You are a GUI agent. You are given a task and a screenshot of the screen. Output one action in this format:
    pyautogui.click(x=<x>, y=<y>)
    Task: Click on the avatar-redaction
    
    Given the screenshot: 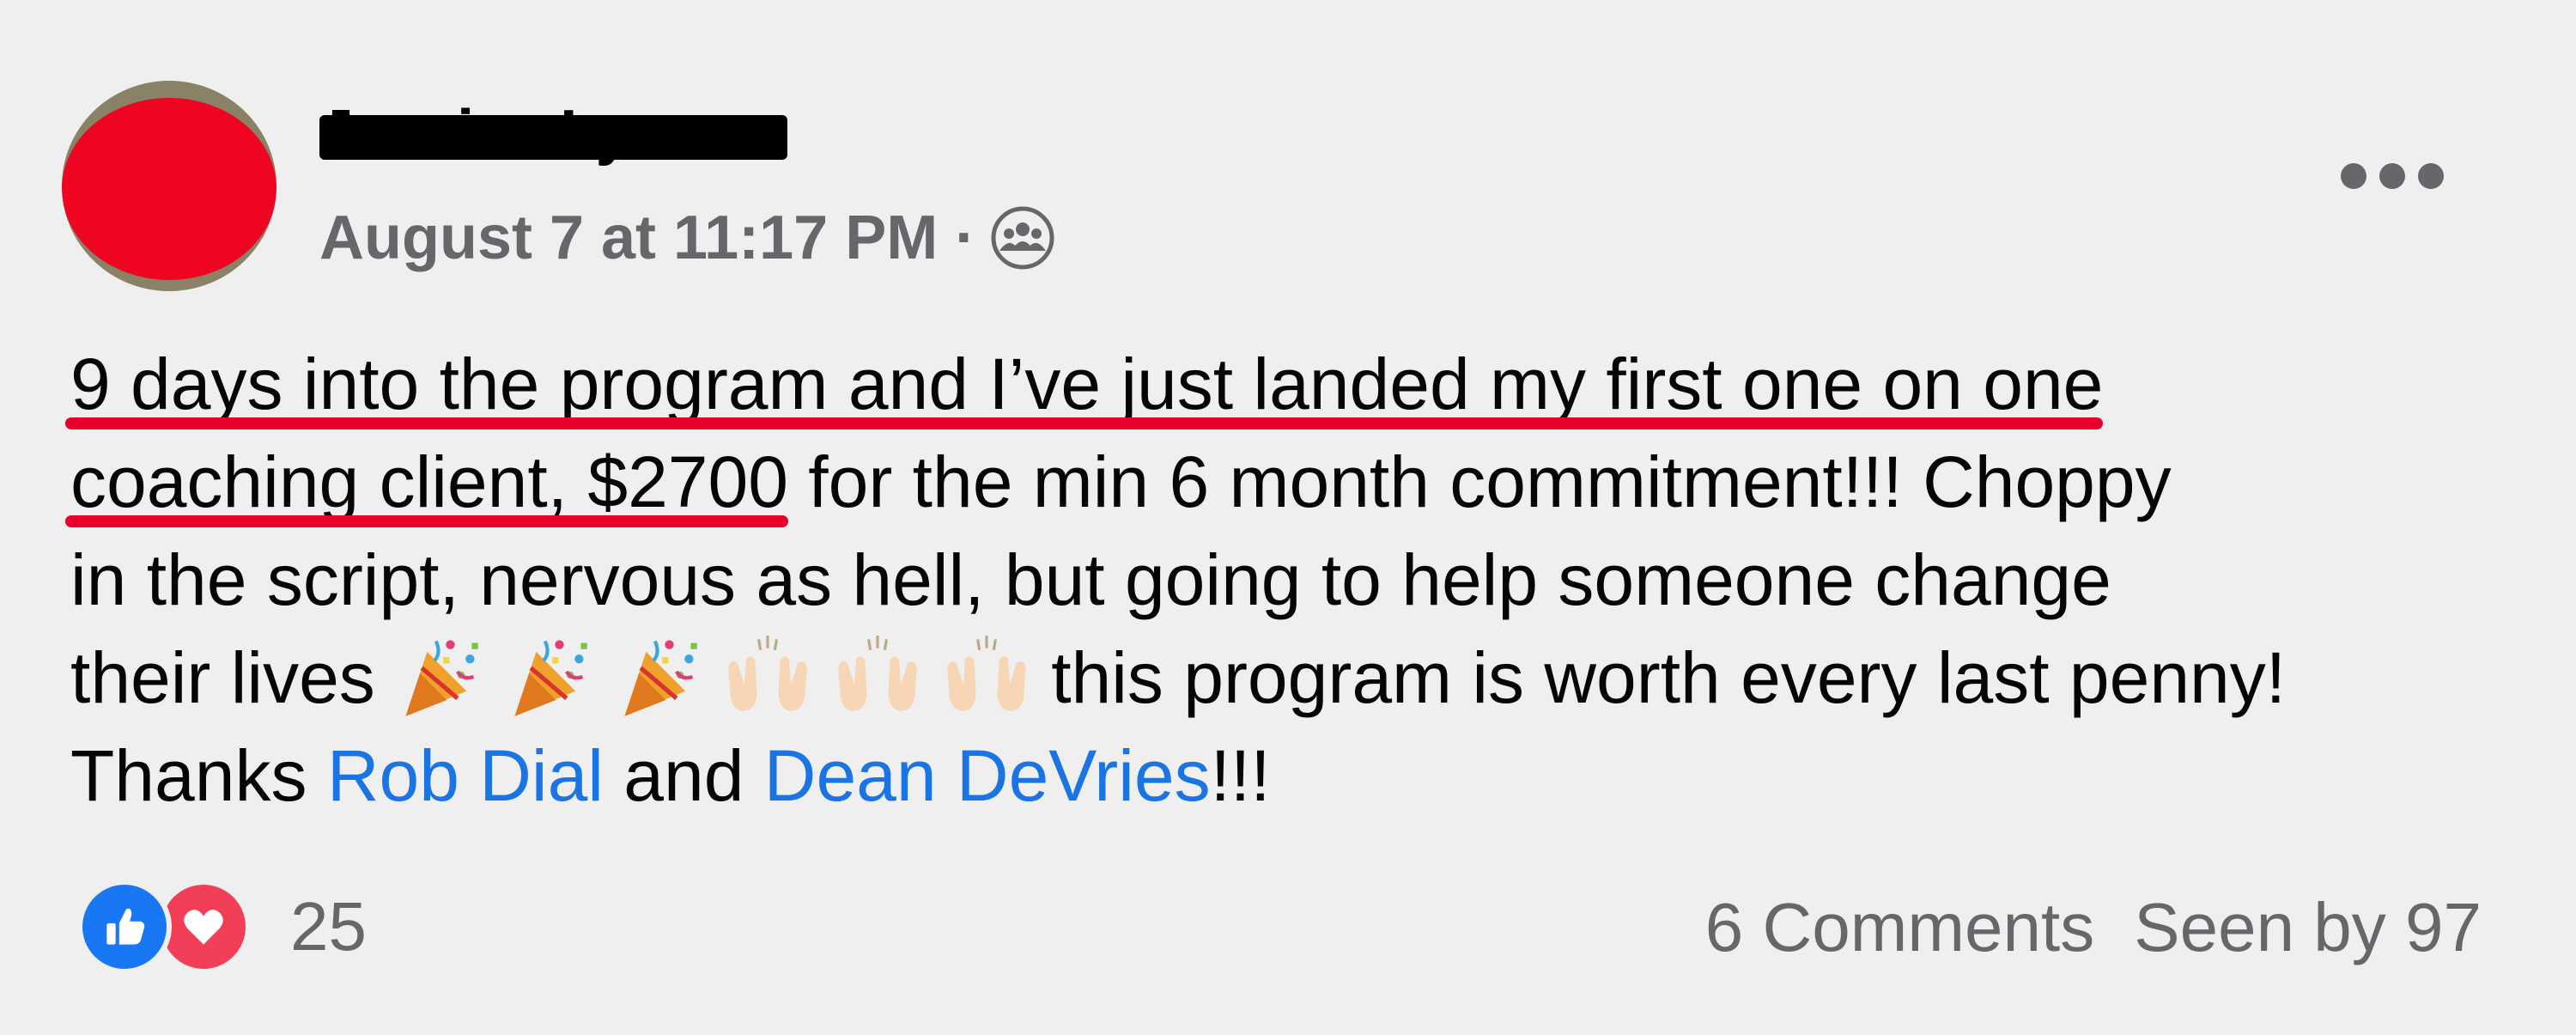 What is the action you would take?
    pyautogui.click(x=169, y=189)
    